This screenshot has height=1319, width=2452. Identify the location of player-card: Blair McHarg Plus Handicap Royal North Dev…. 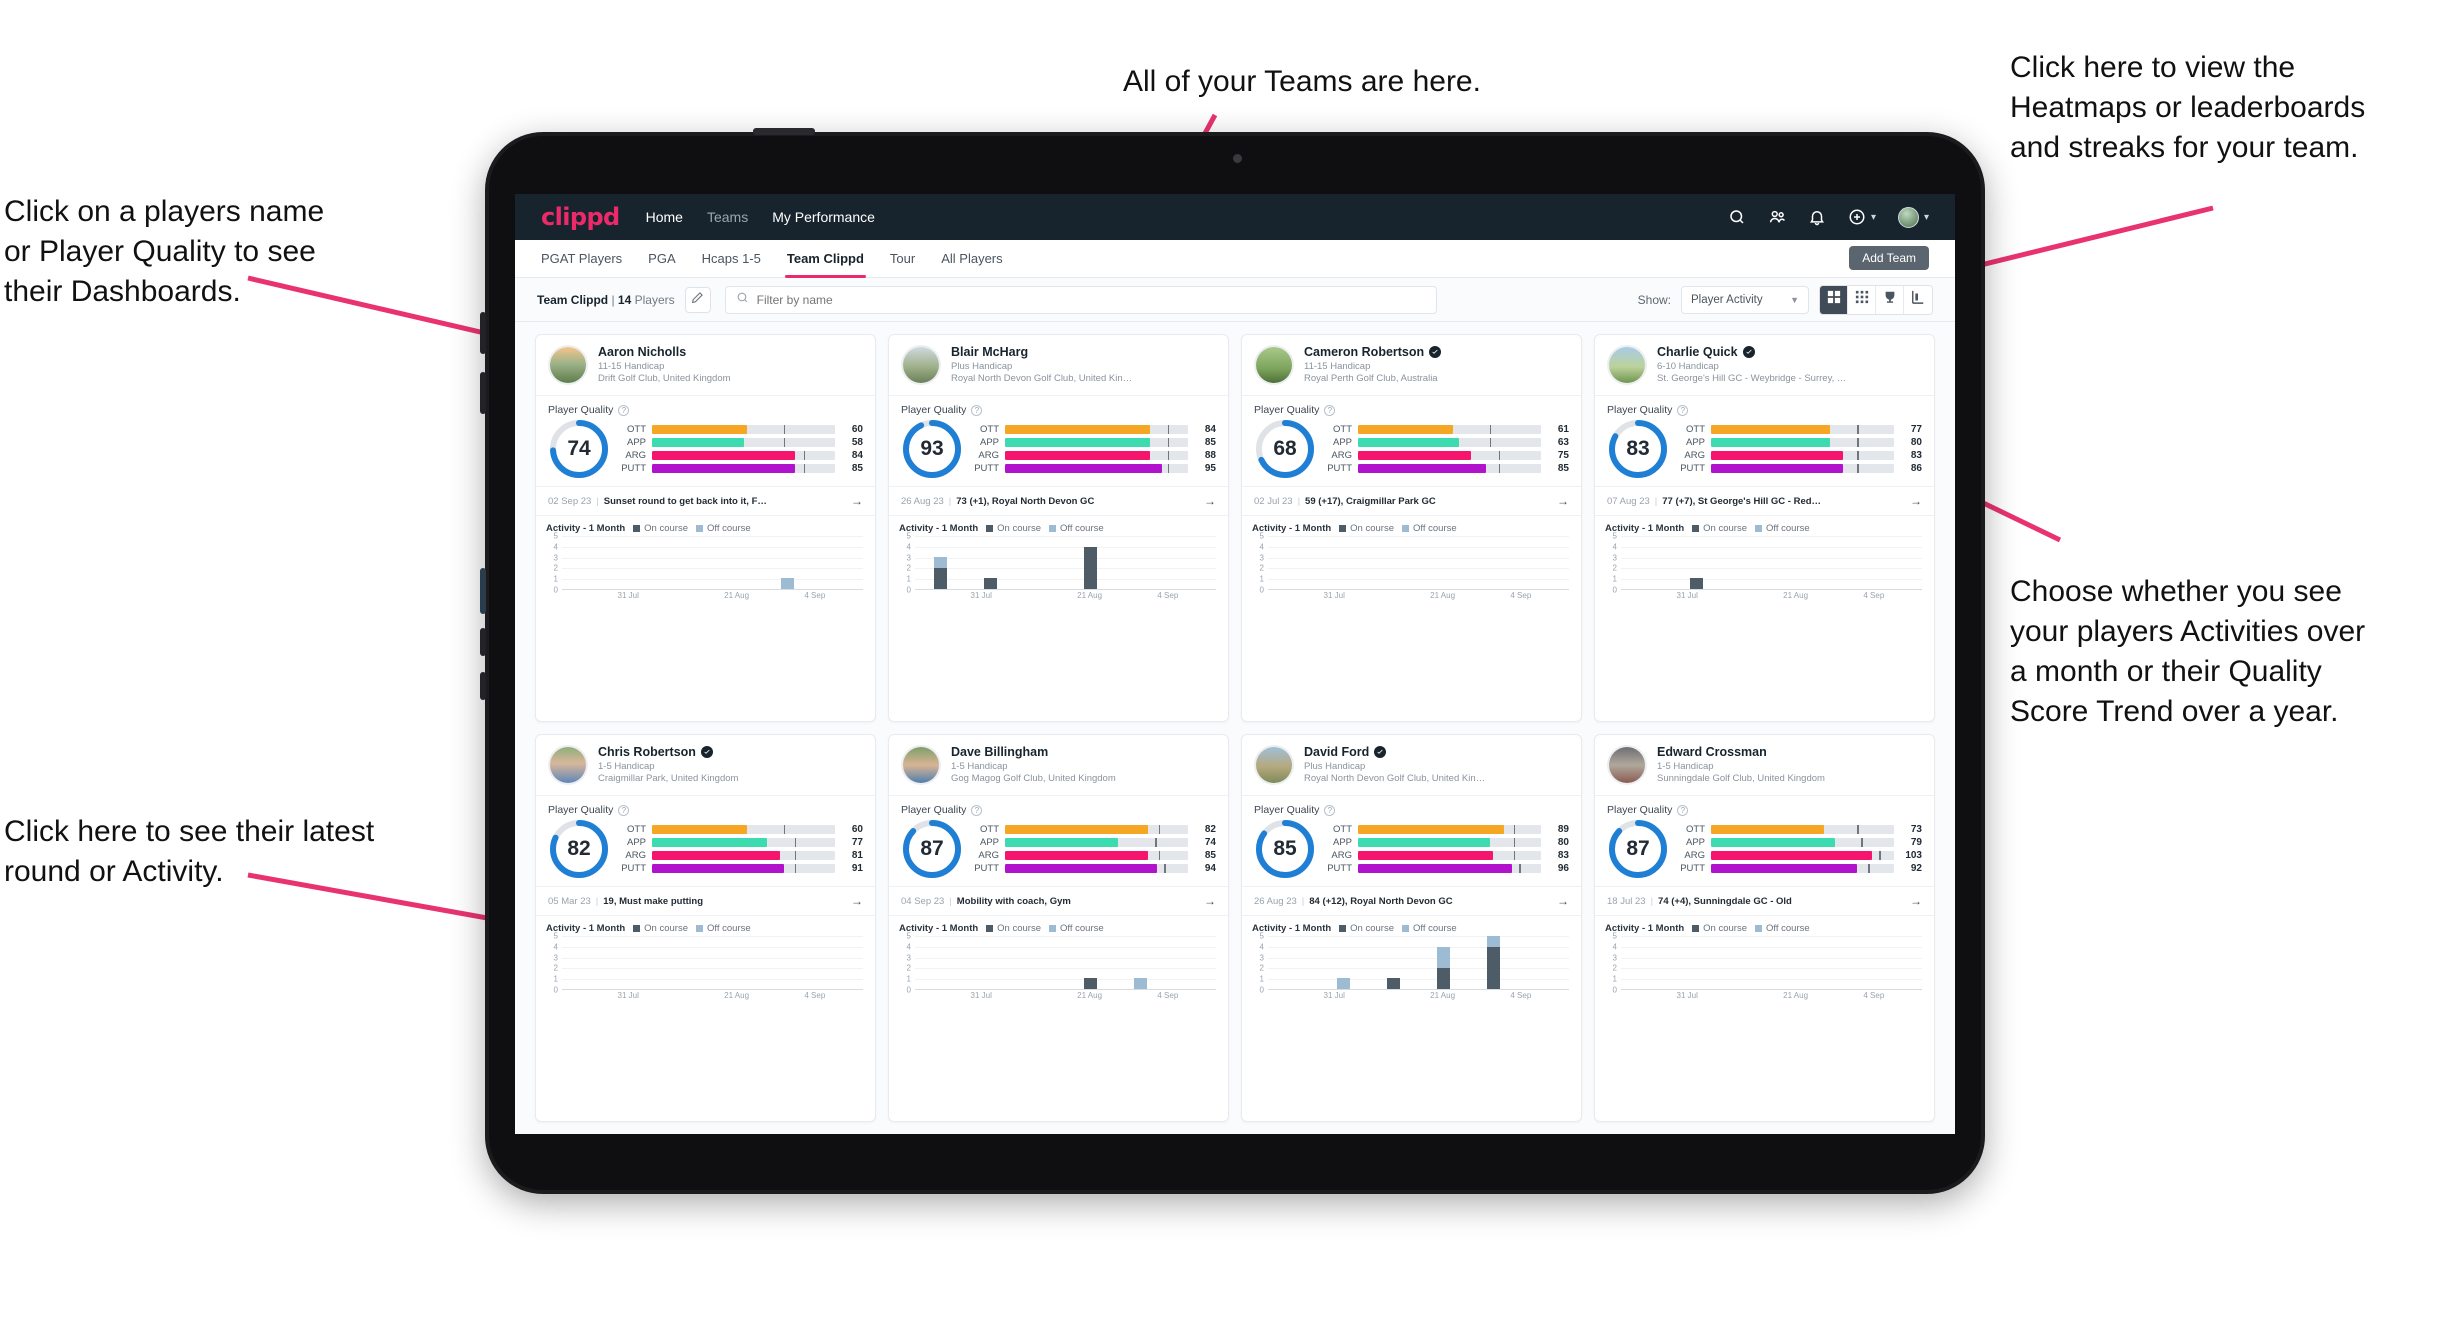
(1058, 528).